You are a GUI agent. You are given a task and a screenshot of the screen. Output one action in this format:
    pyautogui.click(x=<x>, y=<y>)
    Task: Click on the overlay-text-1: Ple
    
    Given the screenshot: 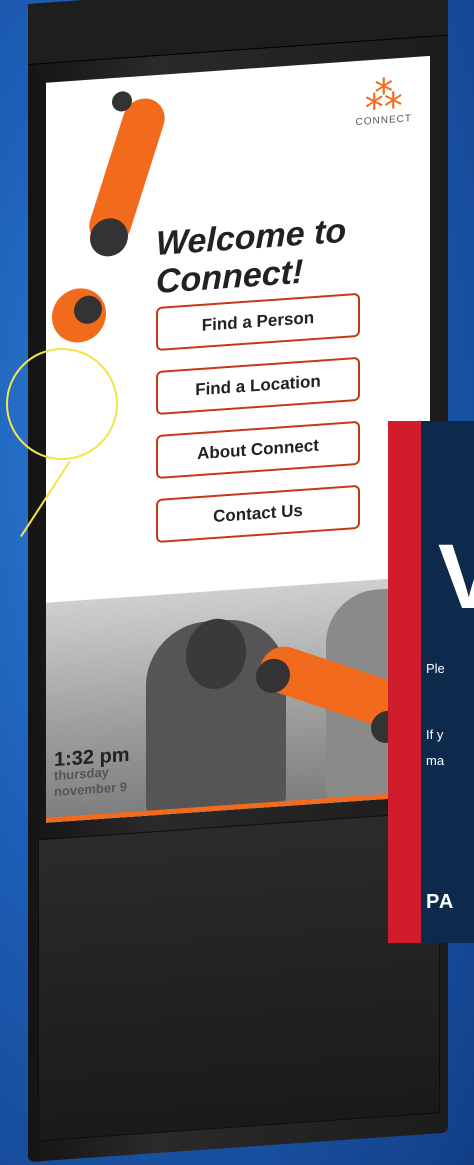 What is the action you would take?
    pyautogui.click(x=435, y=668)
    